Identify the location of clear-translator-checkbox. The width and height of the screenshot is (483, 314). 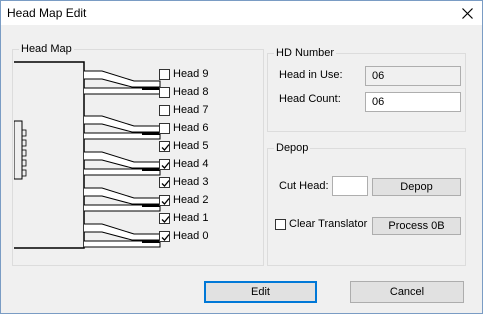
(280, 224).